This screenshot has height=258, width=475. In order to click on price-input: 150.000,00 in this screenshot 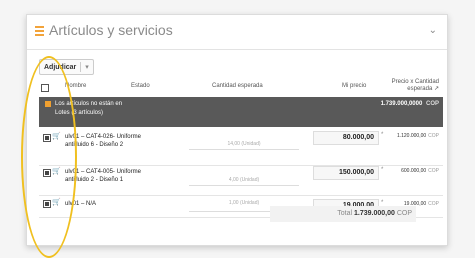, I will do `click(346, 173)`.